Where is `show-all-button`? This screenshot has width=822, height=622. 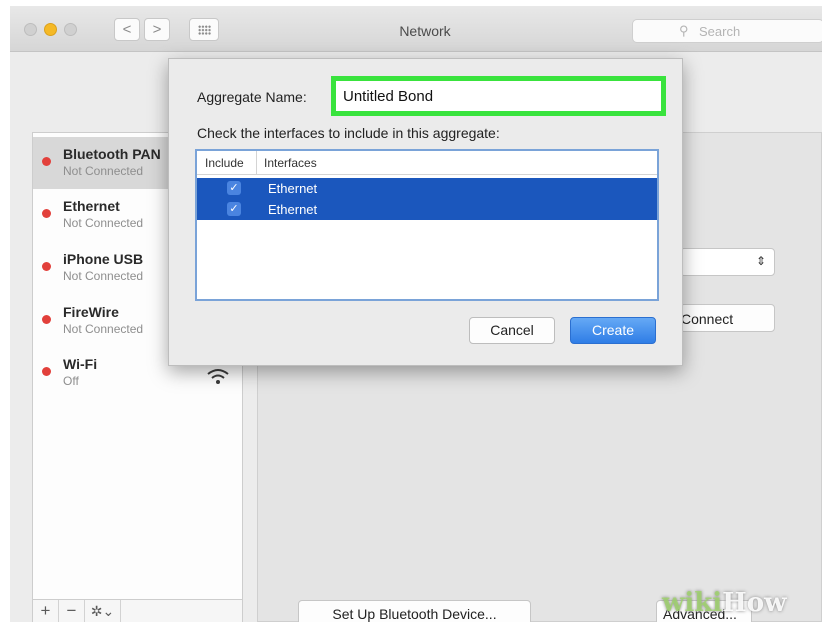
show-all-button is located at coordinates (204, 29).